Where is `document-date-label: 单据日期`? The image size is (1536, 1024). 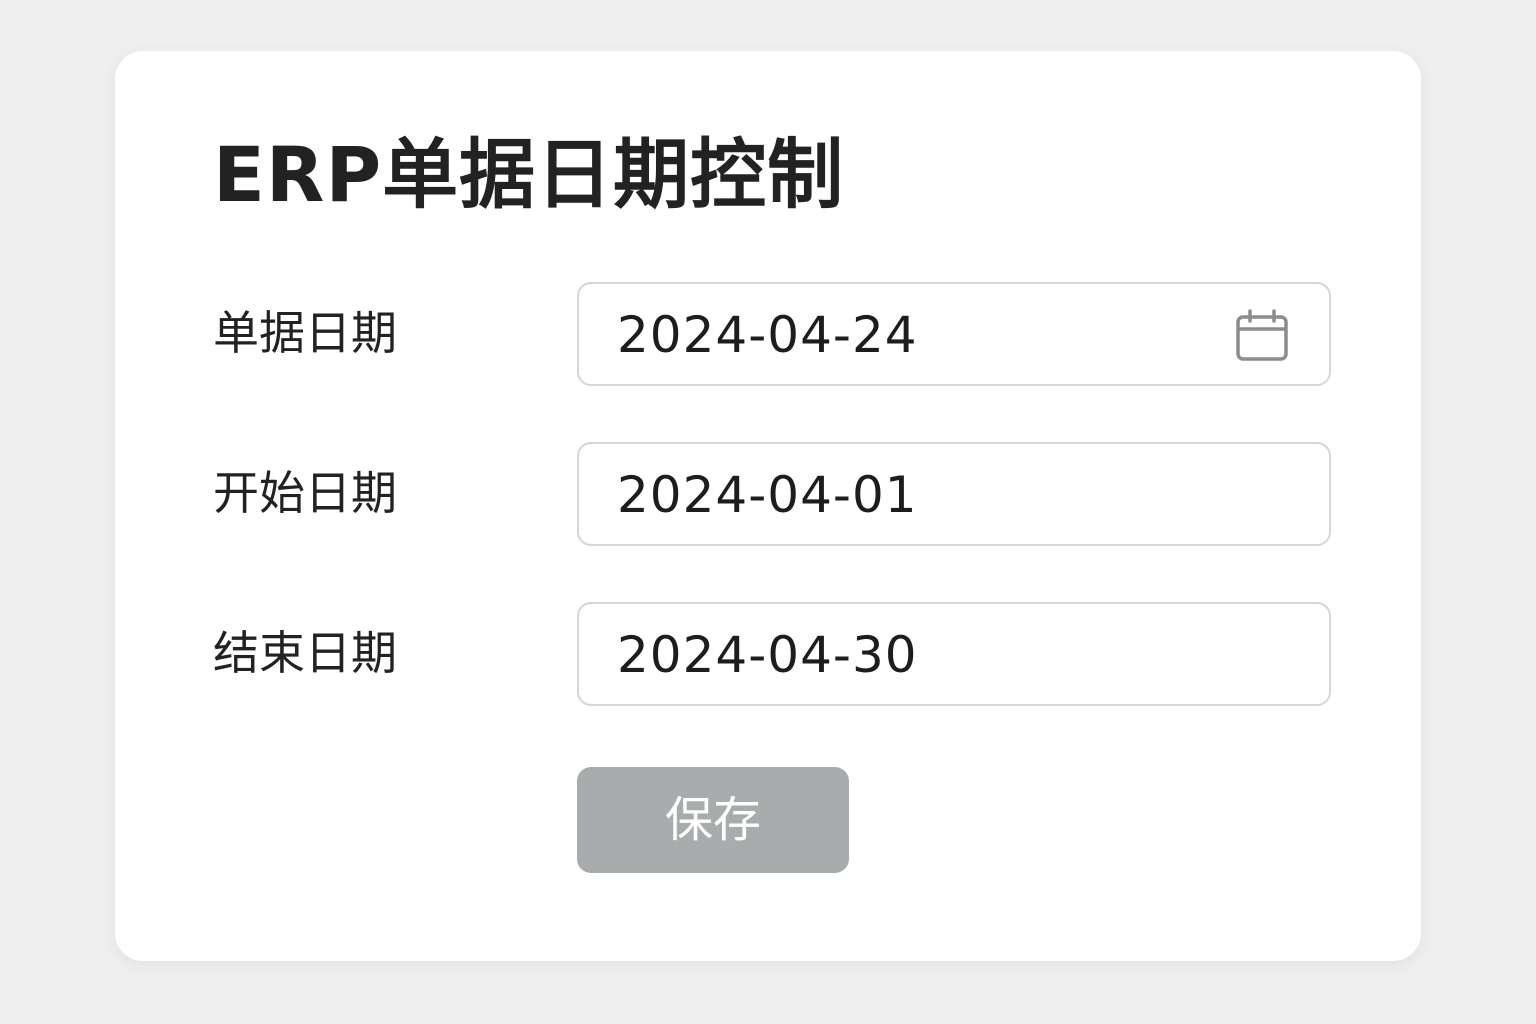 document-date-label: 单据日期 is located at coordinates (305, 333).